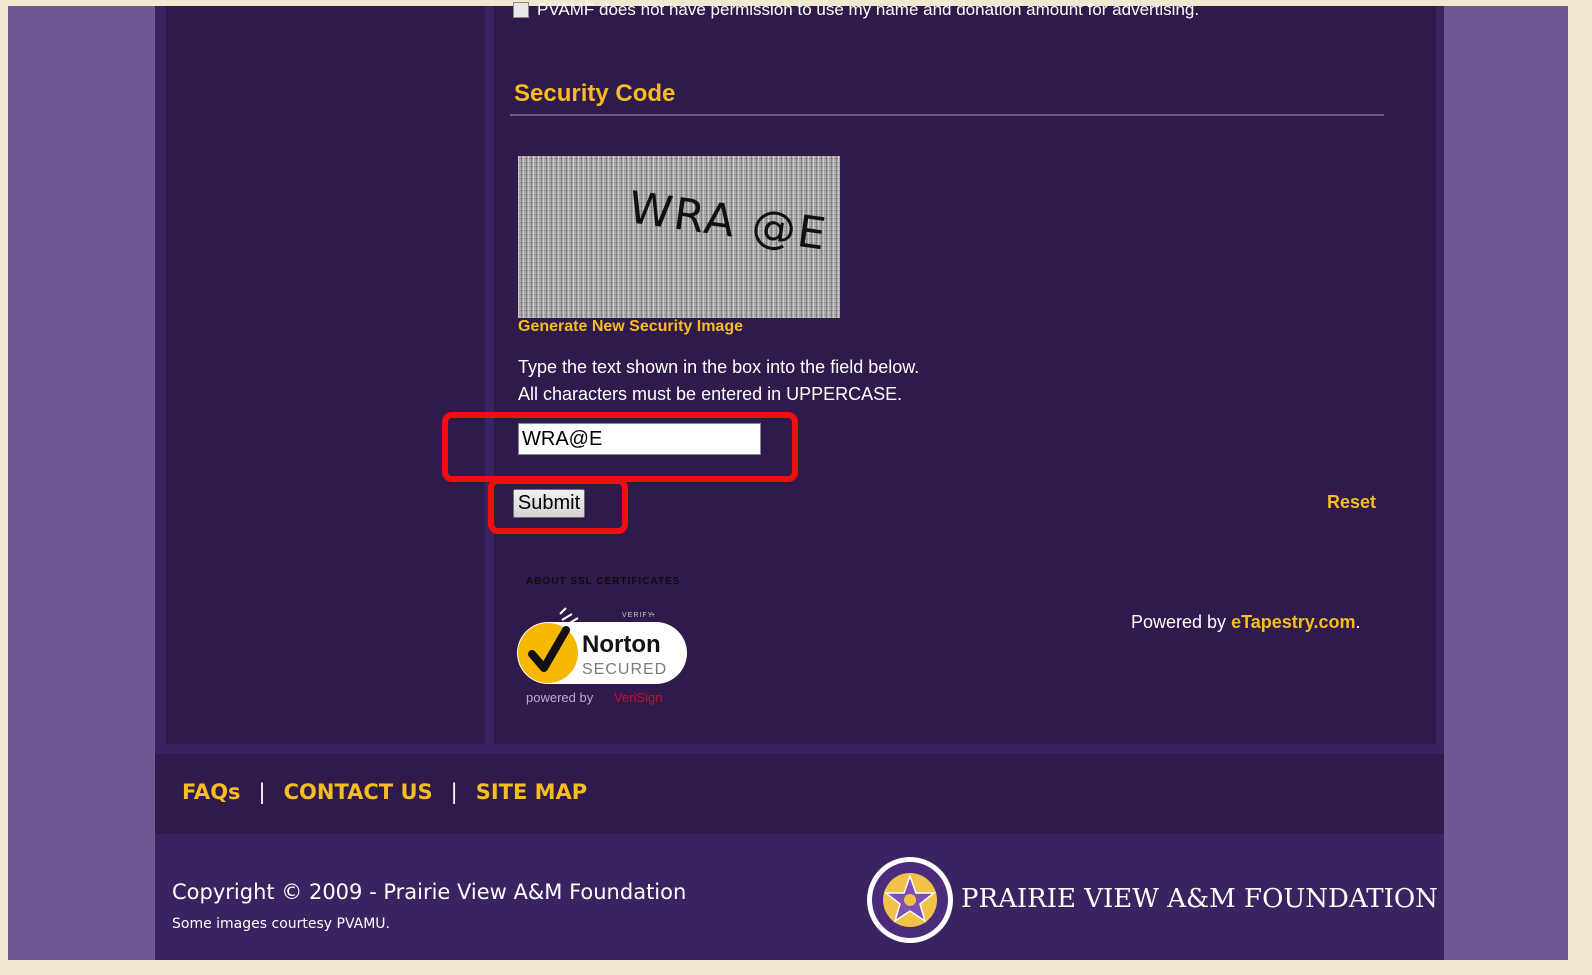 This screenshot has width=1592, height=975. What do you see at coordinates (637, 615) in the screenshot?
I see `badge-verify: VERIFY` at bounding box center [637, 615].